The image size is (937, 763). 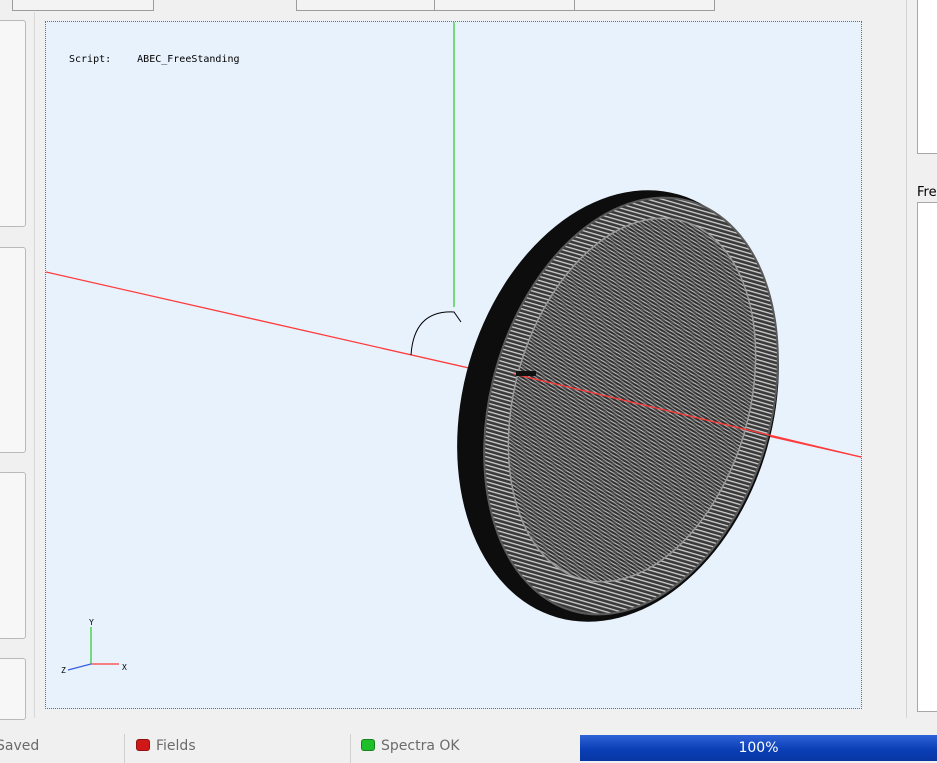 I want to click on fields-led-icon, so click(x=143, y=745).